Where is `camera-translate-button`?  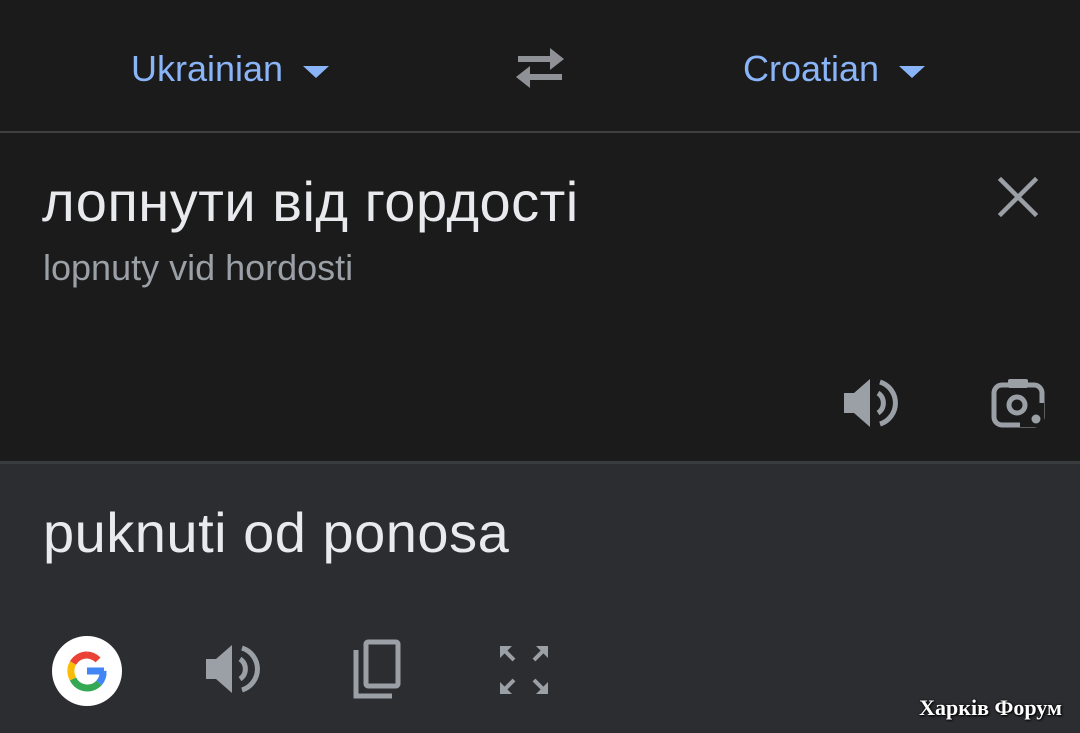 camera-translate-button is located at coordinates (1018, 403).